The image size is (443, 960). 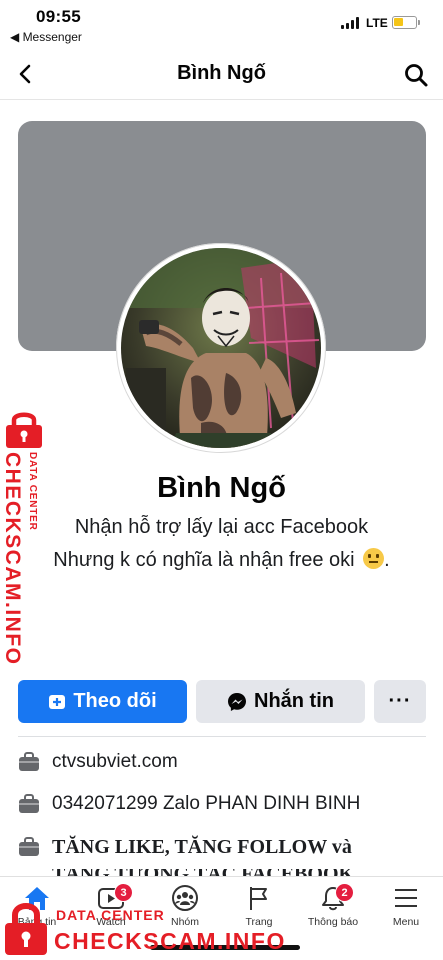 I want to click on tab-label: Trang, so click(x=259, y=922).